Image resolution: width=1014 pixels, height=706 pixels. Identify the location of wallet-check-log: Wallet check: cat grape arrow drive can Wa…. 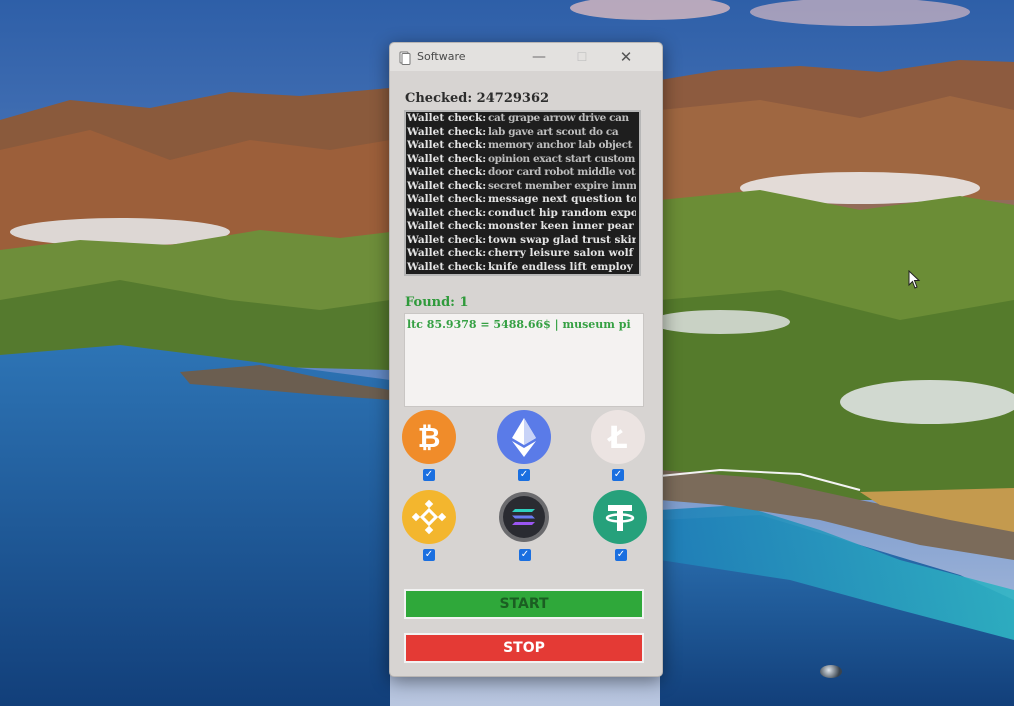
(522, 193).